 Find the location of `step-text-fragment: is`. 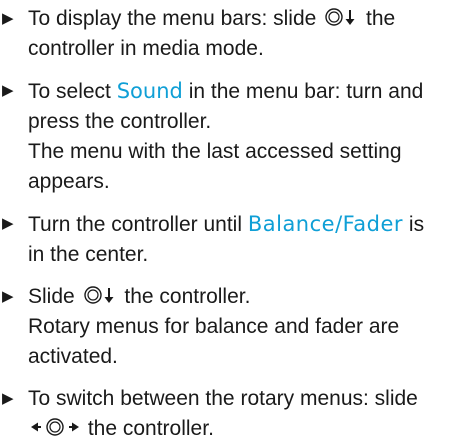

step-text-fragment: is is located at coordinates (414, 224).